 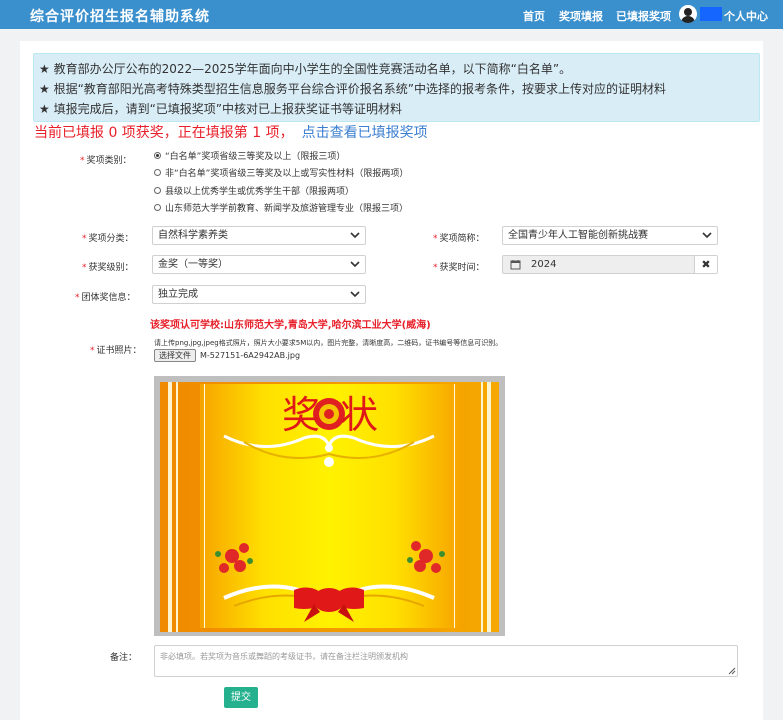 I want to click on remark-textarea: 非必填项。若奖项为音乐或舞蹈的考级证书，请在备注栏注明颁发机构, so click(x=446, y=661).